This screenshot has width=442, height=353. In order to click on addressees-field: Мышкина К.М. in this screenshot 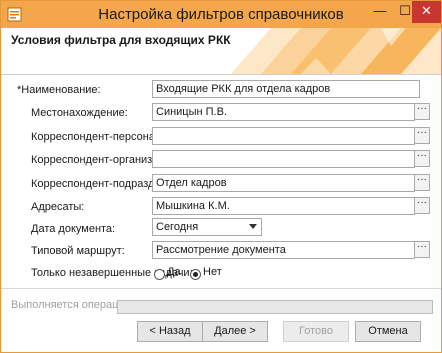, I will do `click(283, 206)`.